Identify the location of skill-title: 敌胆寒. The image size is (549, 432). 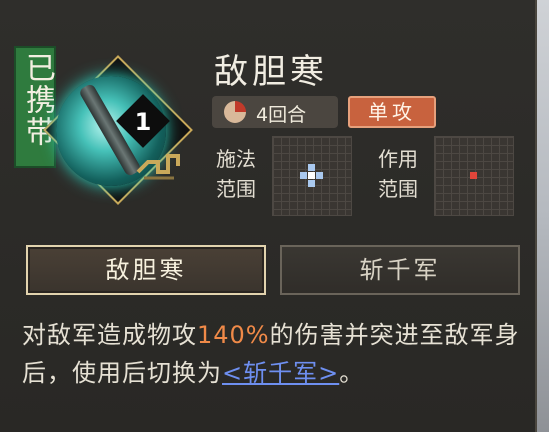
(271, 72).